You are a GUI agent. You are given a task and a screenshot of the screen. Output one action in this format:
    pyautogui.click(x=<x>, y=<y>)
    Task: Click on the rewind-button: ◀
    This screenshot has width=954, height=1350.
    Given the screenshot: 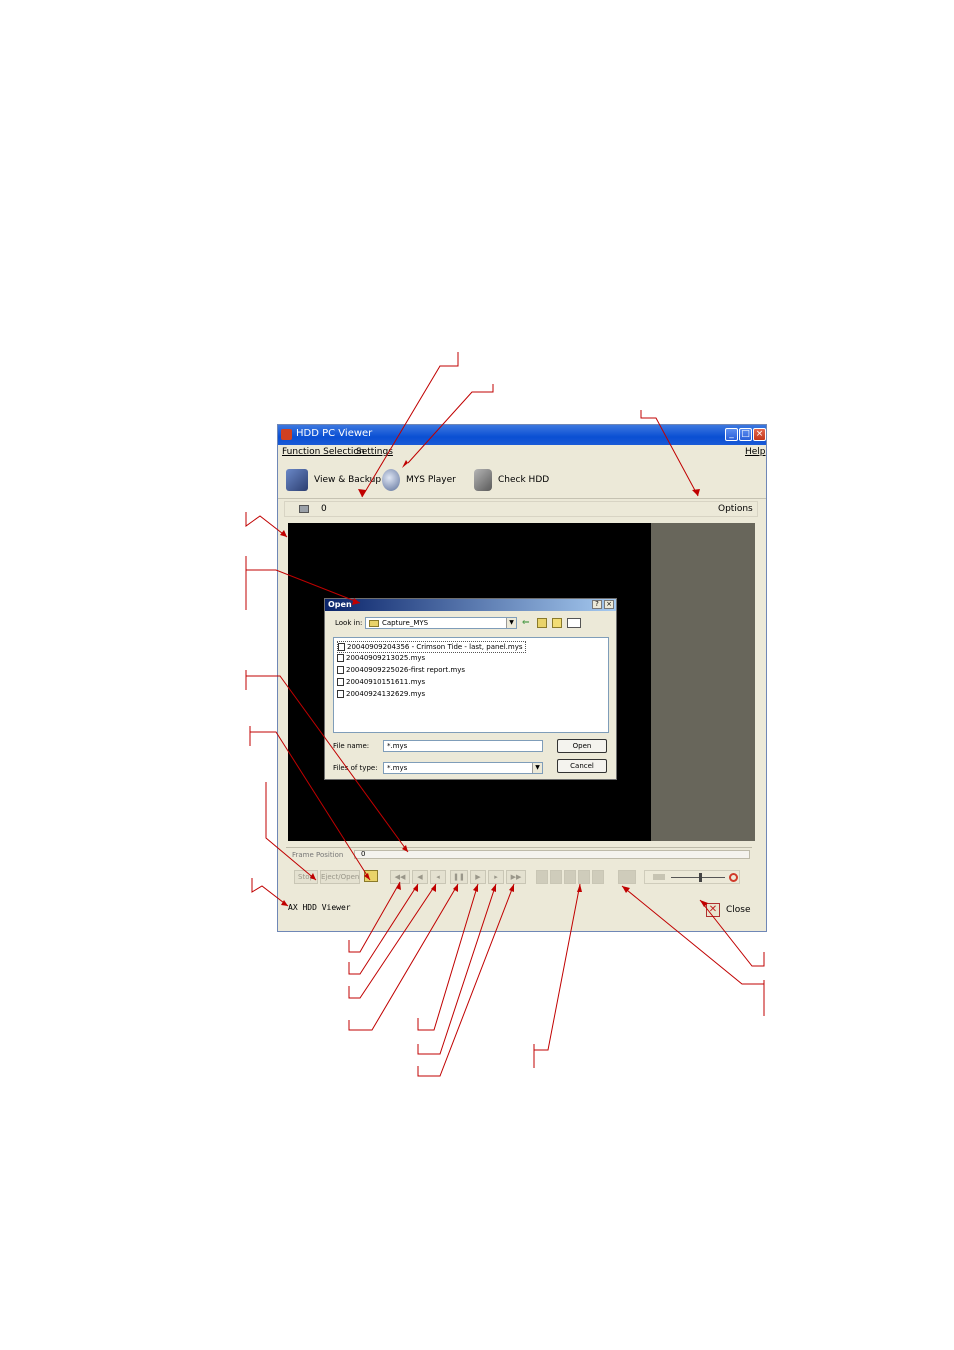 What is the action you would take?
    pyautogui.click(x=420, y=877)
    